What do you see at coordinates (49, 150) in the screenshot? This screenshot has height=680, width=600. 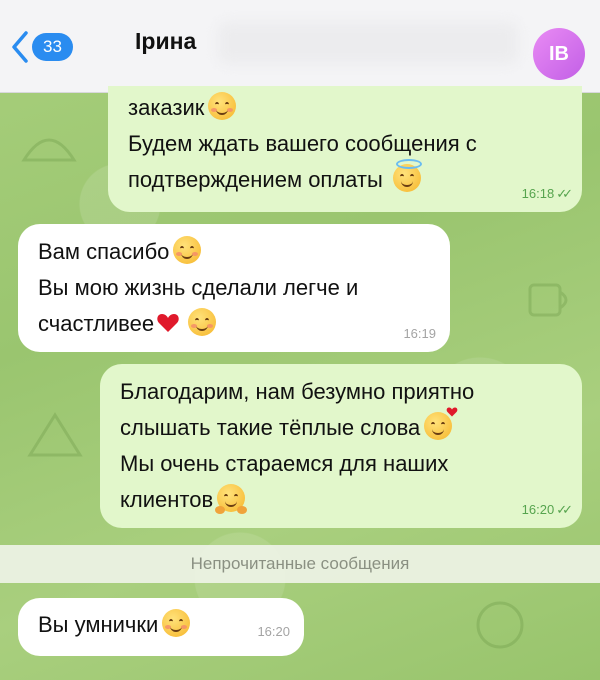 I see `doodle-icon` at bounding box center [49, 150].